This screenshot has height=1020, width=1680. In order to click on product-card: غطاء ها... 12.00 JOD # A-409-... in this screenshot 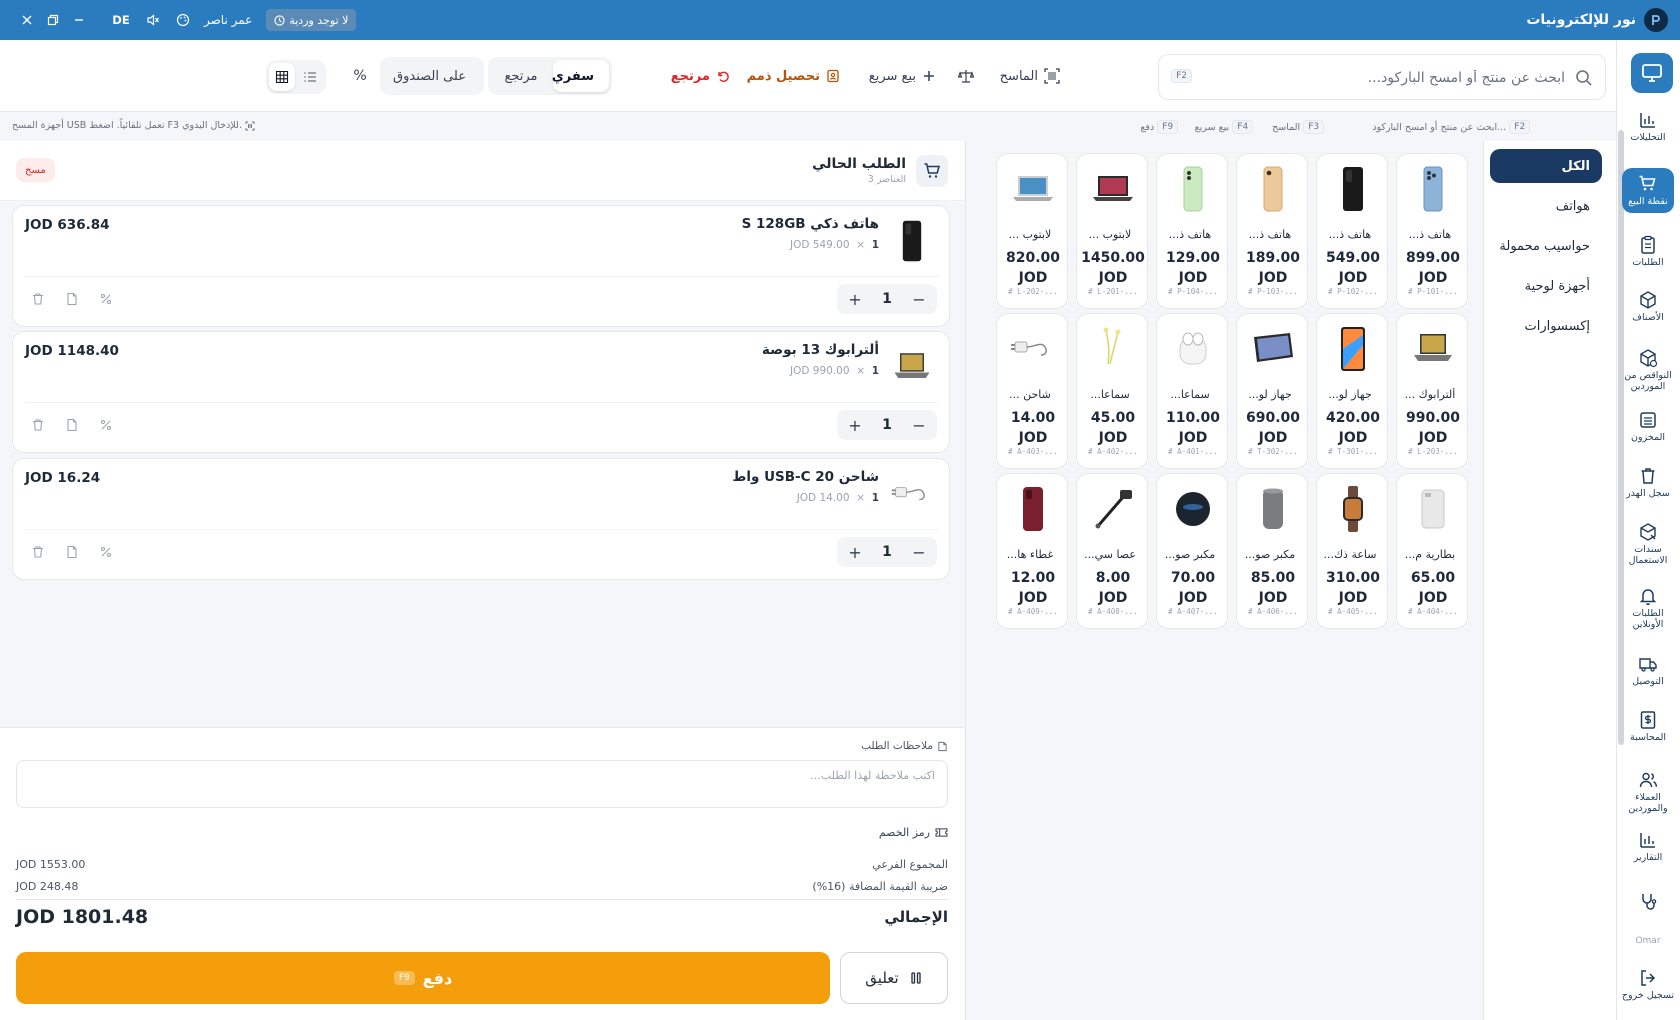, I will do `click(1032, 551)`.